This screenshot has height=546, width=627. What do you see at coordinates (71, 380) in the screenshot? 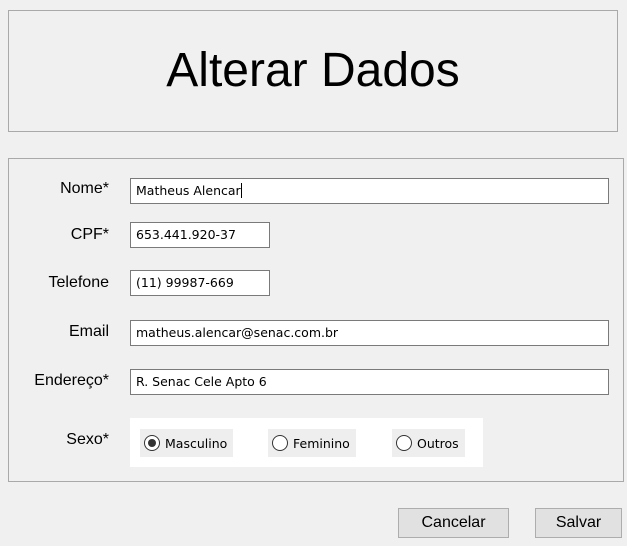
I see `endereco-label: Endereço*` at bounding box center [71, 380].